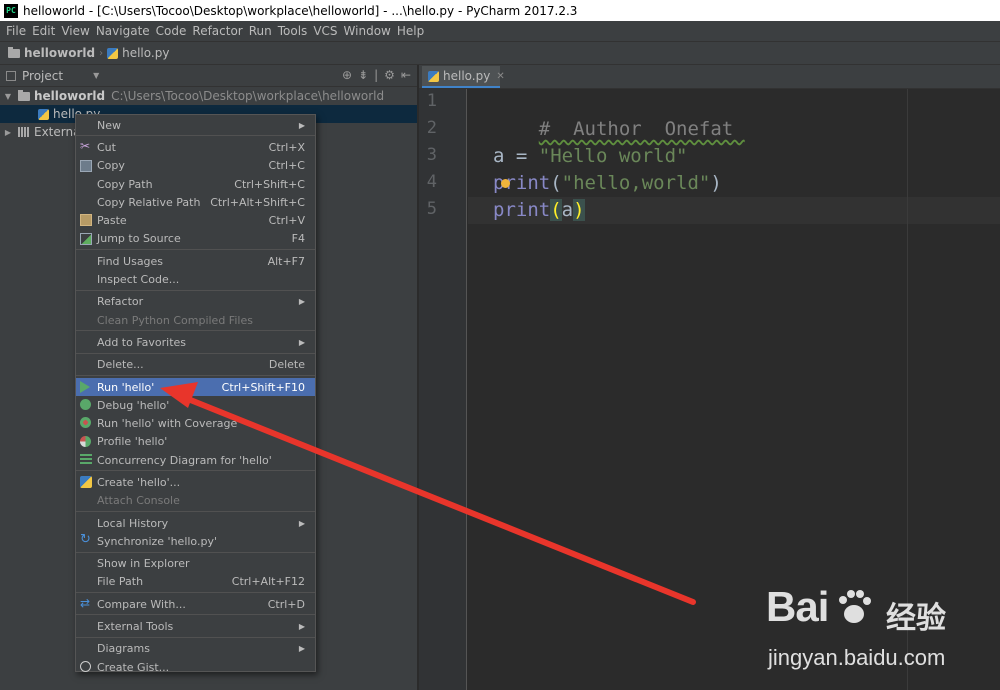  Describe the element at coordinates (133, 405) in the screenshot. I see `menu-item-label: Debug 'hello'` at that location.